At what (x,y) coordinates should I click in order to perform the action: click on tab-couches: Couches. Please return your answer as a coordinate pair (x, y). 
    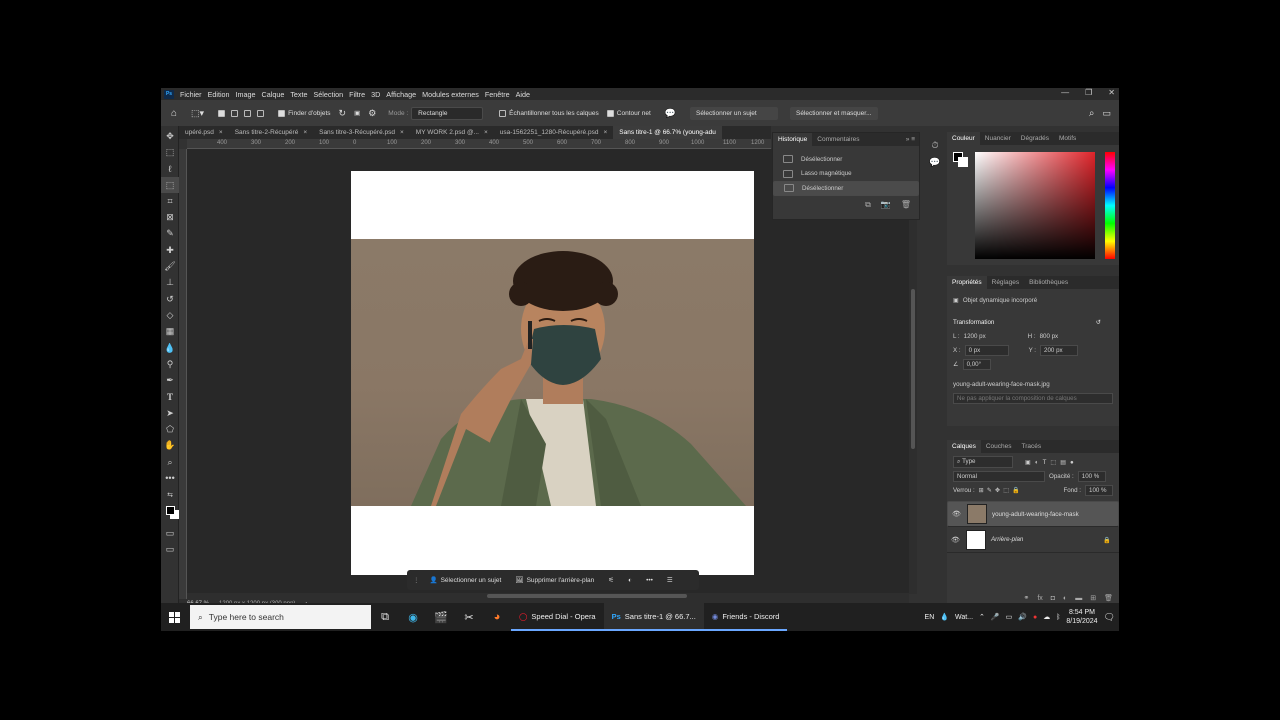
    Looking at the image, I should click on (999, 446).